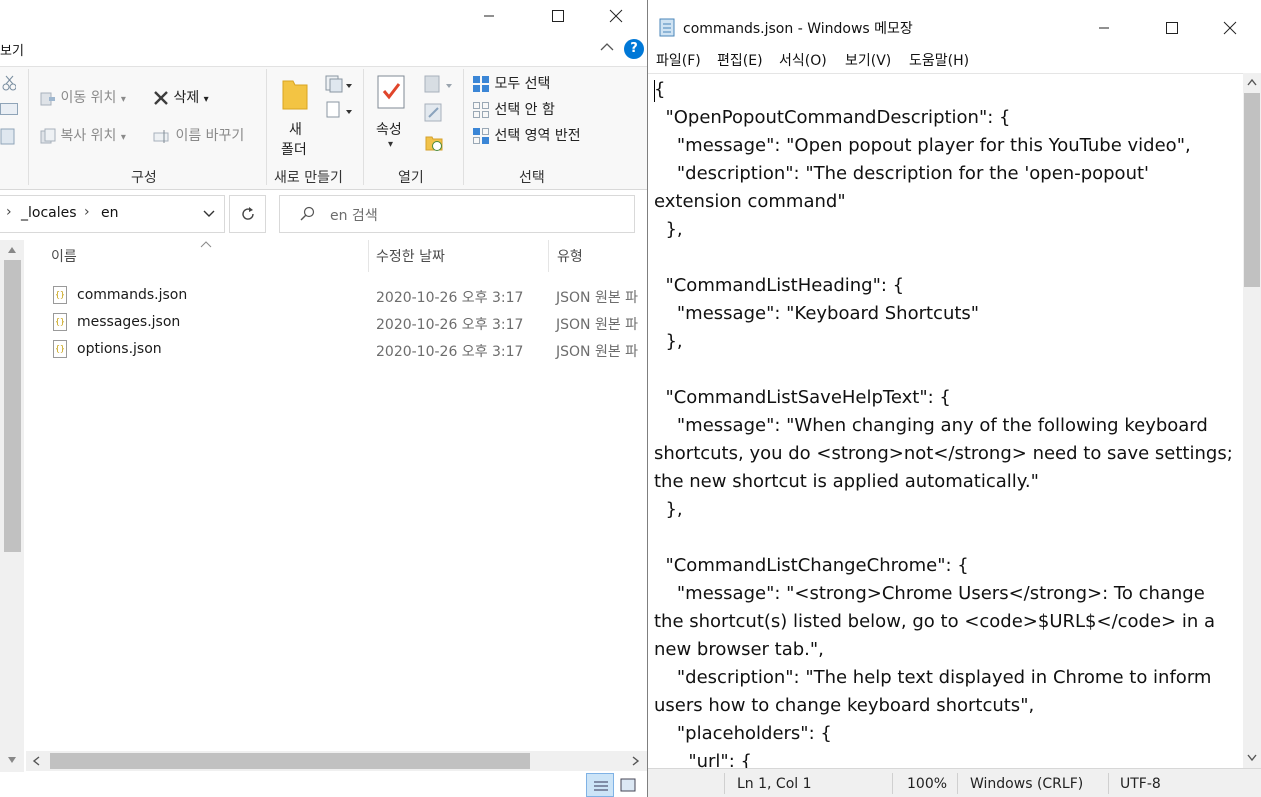 Image resolution: width=1261 pixels, height=797 pixels. What do you see at coordinates (290, 761) in the screenshot?
I see `hscroll-thumb` at bounding box center [290, 761].